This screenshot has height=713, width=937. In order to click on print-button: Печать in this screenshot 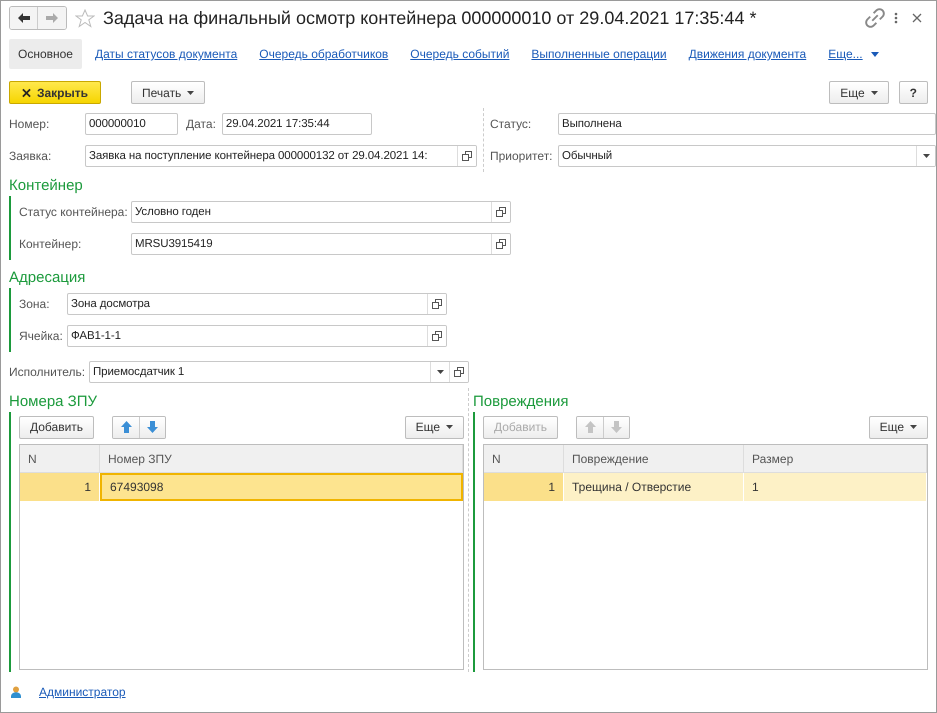, I will do `click(168, 92)`.